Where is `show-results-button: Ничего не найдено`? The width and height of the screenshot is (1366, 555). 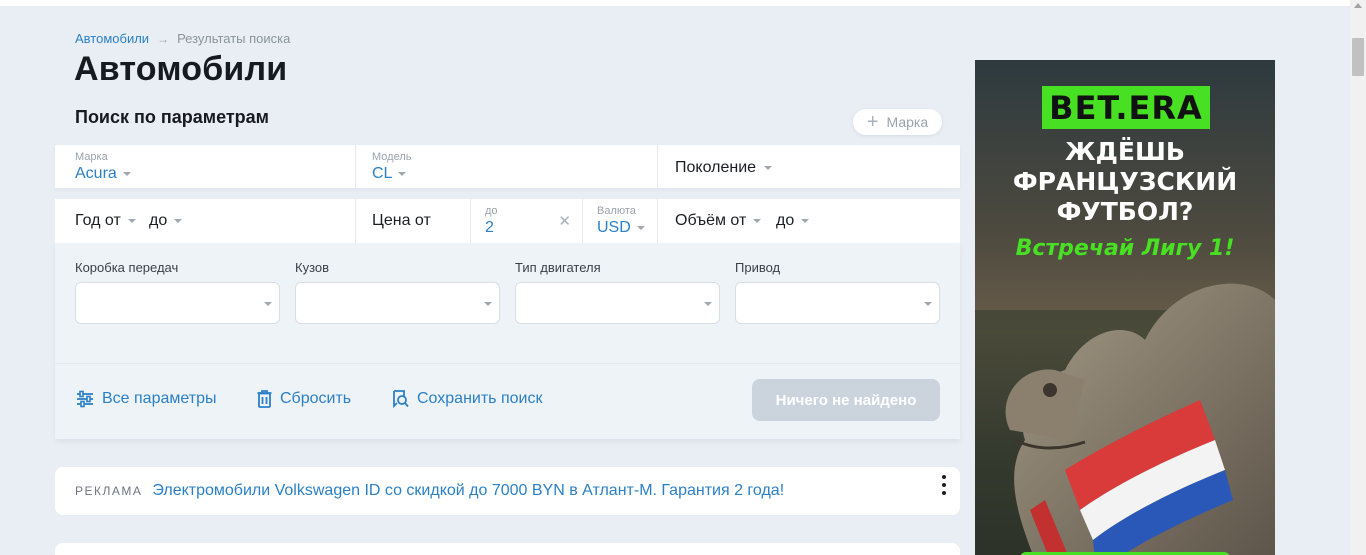
show-results-button: Ничего не найдено is located at coordinates (846, 400).